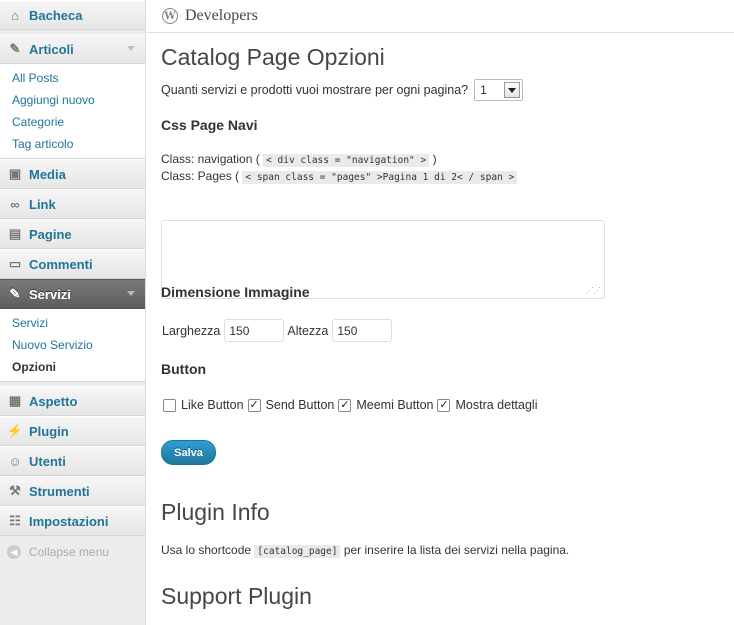  What do you see at coordinates (236, 596) in the screenshot?
I see `support-plugin-title: Support Plugin` at bounding box center [236, 596].